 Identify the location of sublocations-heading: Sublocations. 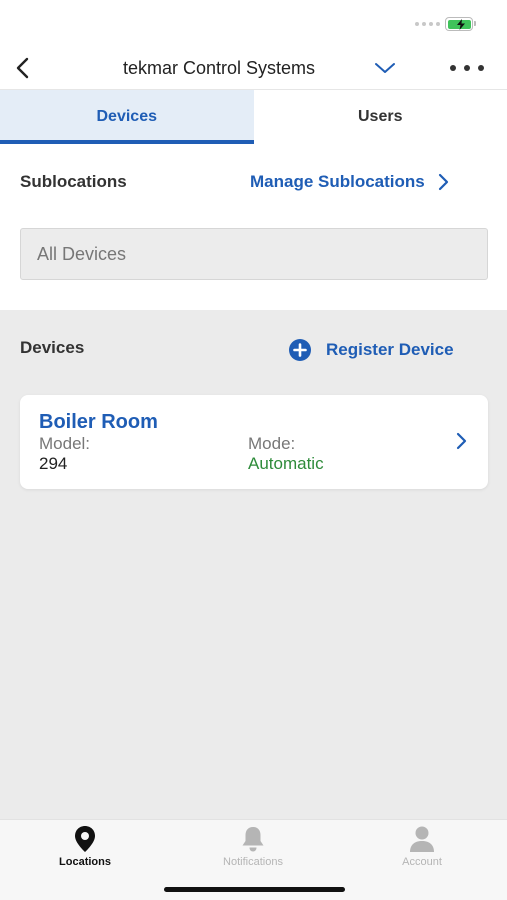
(73, 181).